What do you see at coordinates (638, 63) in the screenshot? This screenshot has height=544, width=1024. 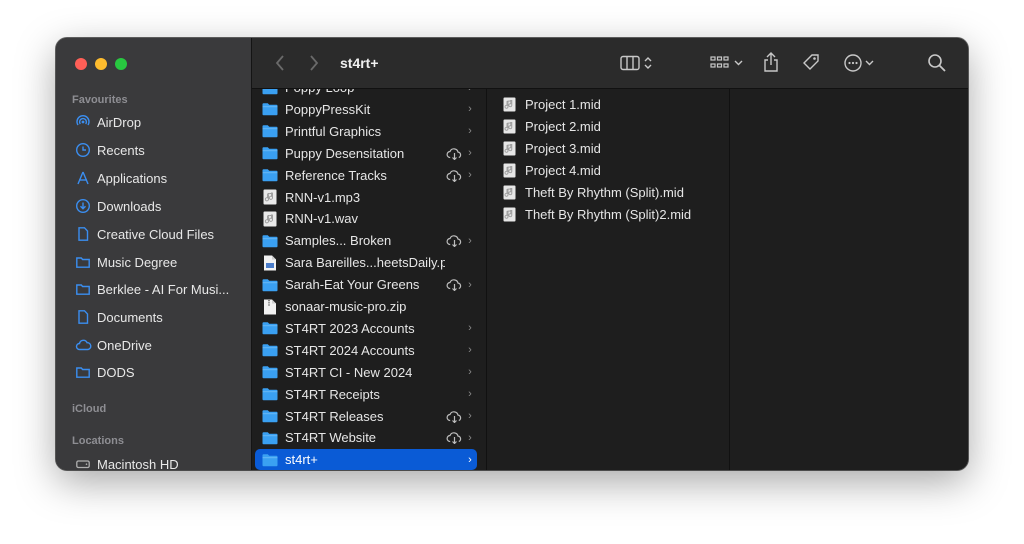 I see `column-view-icon` at bounding box center [638, 63].